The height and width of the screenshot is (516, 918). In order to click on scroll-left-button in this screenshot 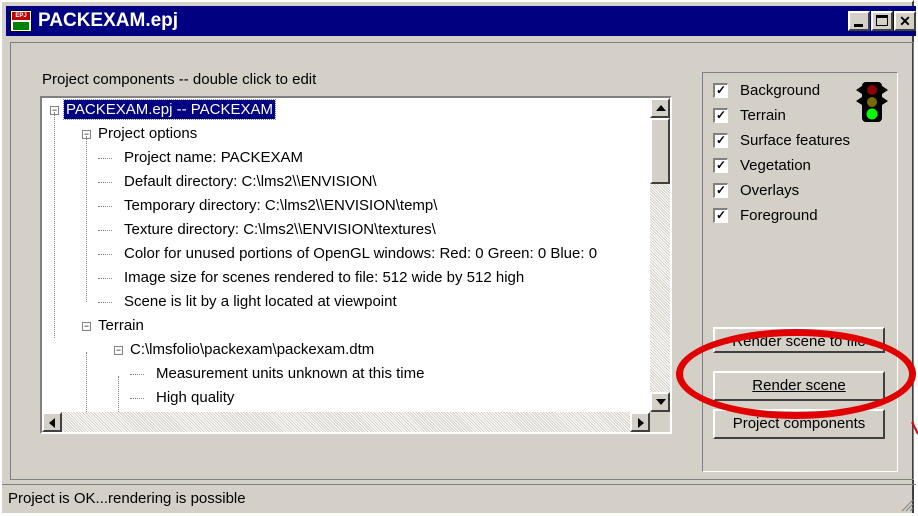, I will do `click(52, 422)`.